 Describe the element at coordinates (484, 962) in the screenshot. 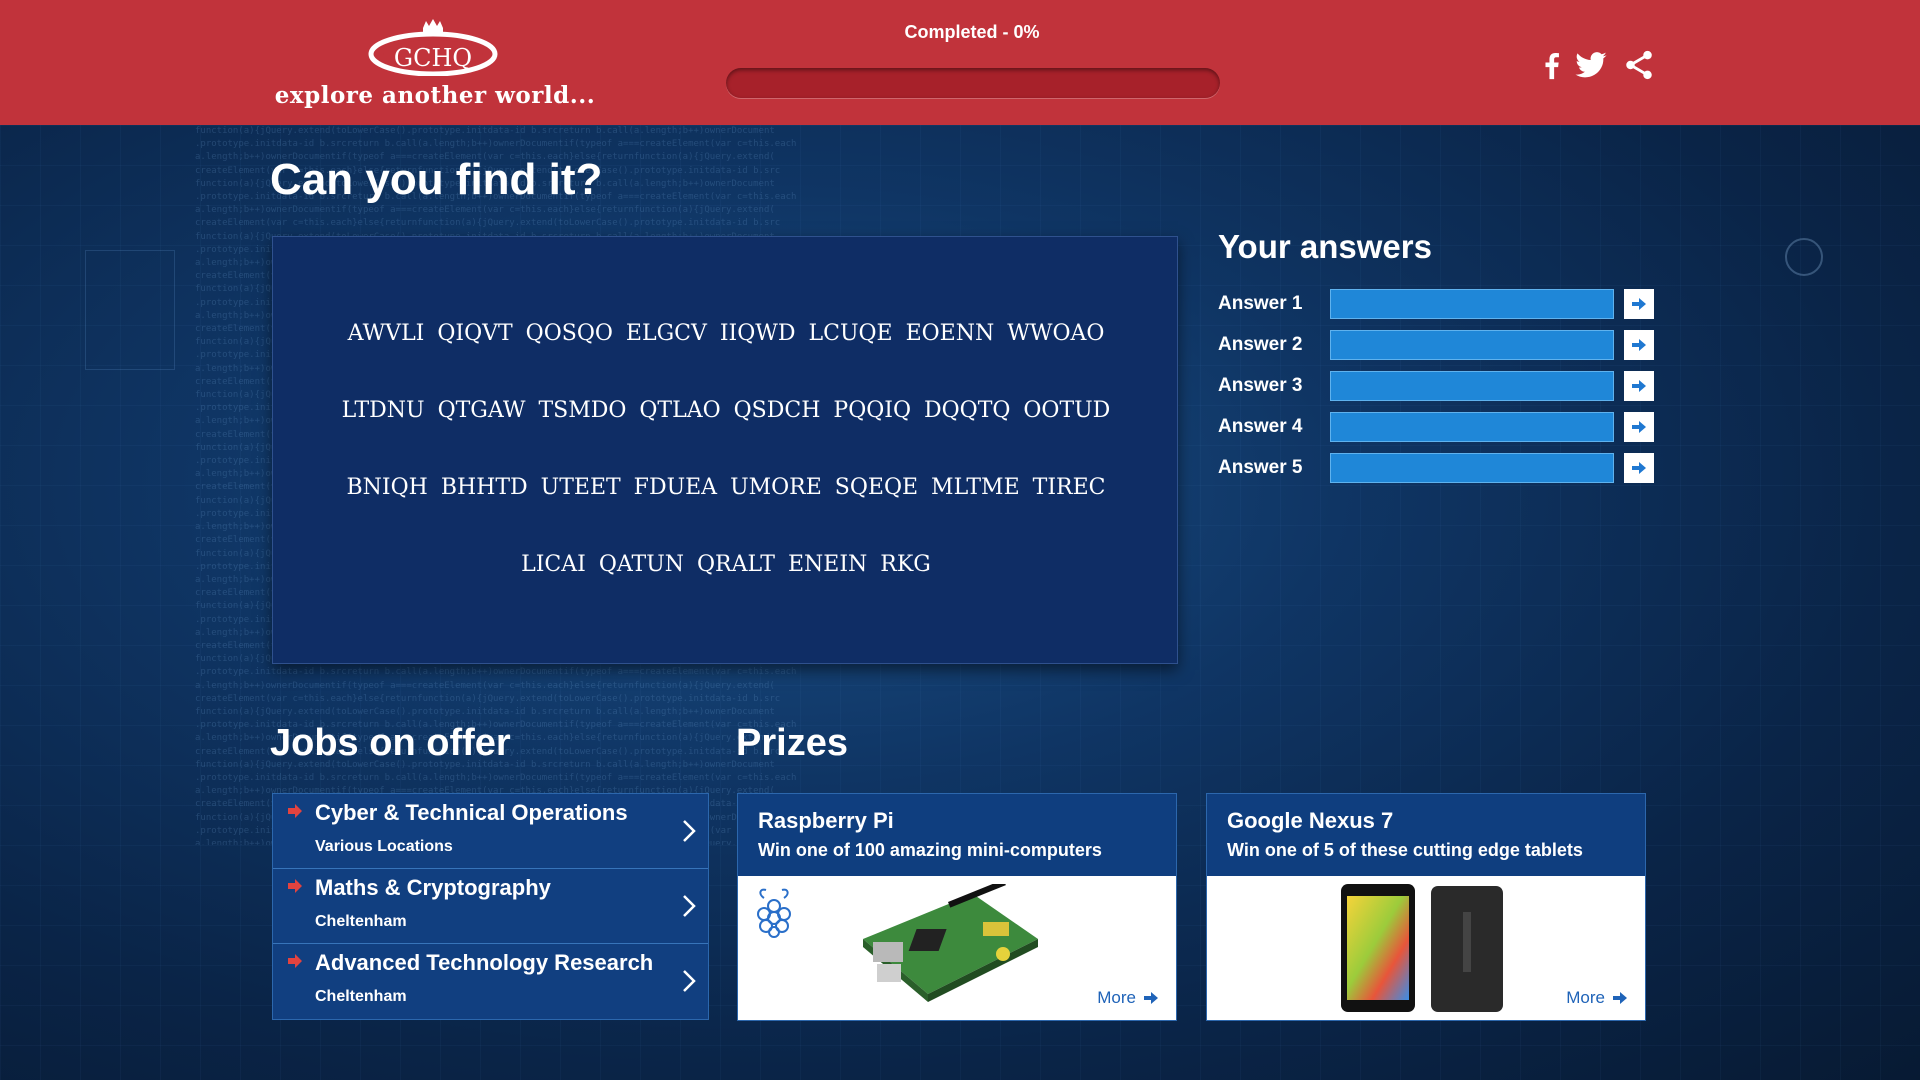

I see `job-title: Advanced Technology Research` at that location.